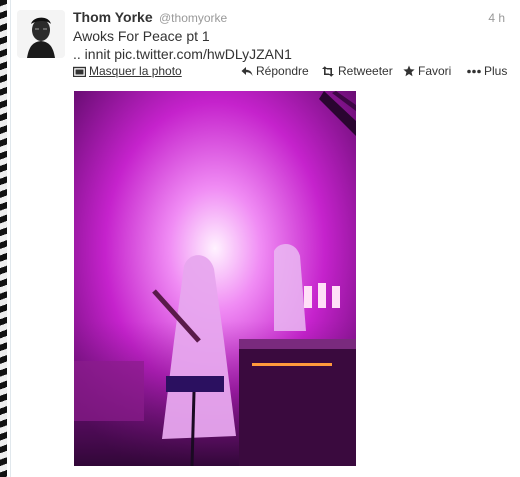 The width and height of the screenshot is (520, 477). I want to click on retweet-icon, so click(328, 71).